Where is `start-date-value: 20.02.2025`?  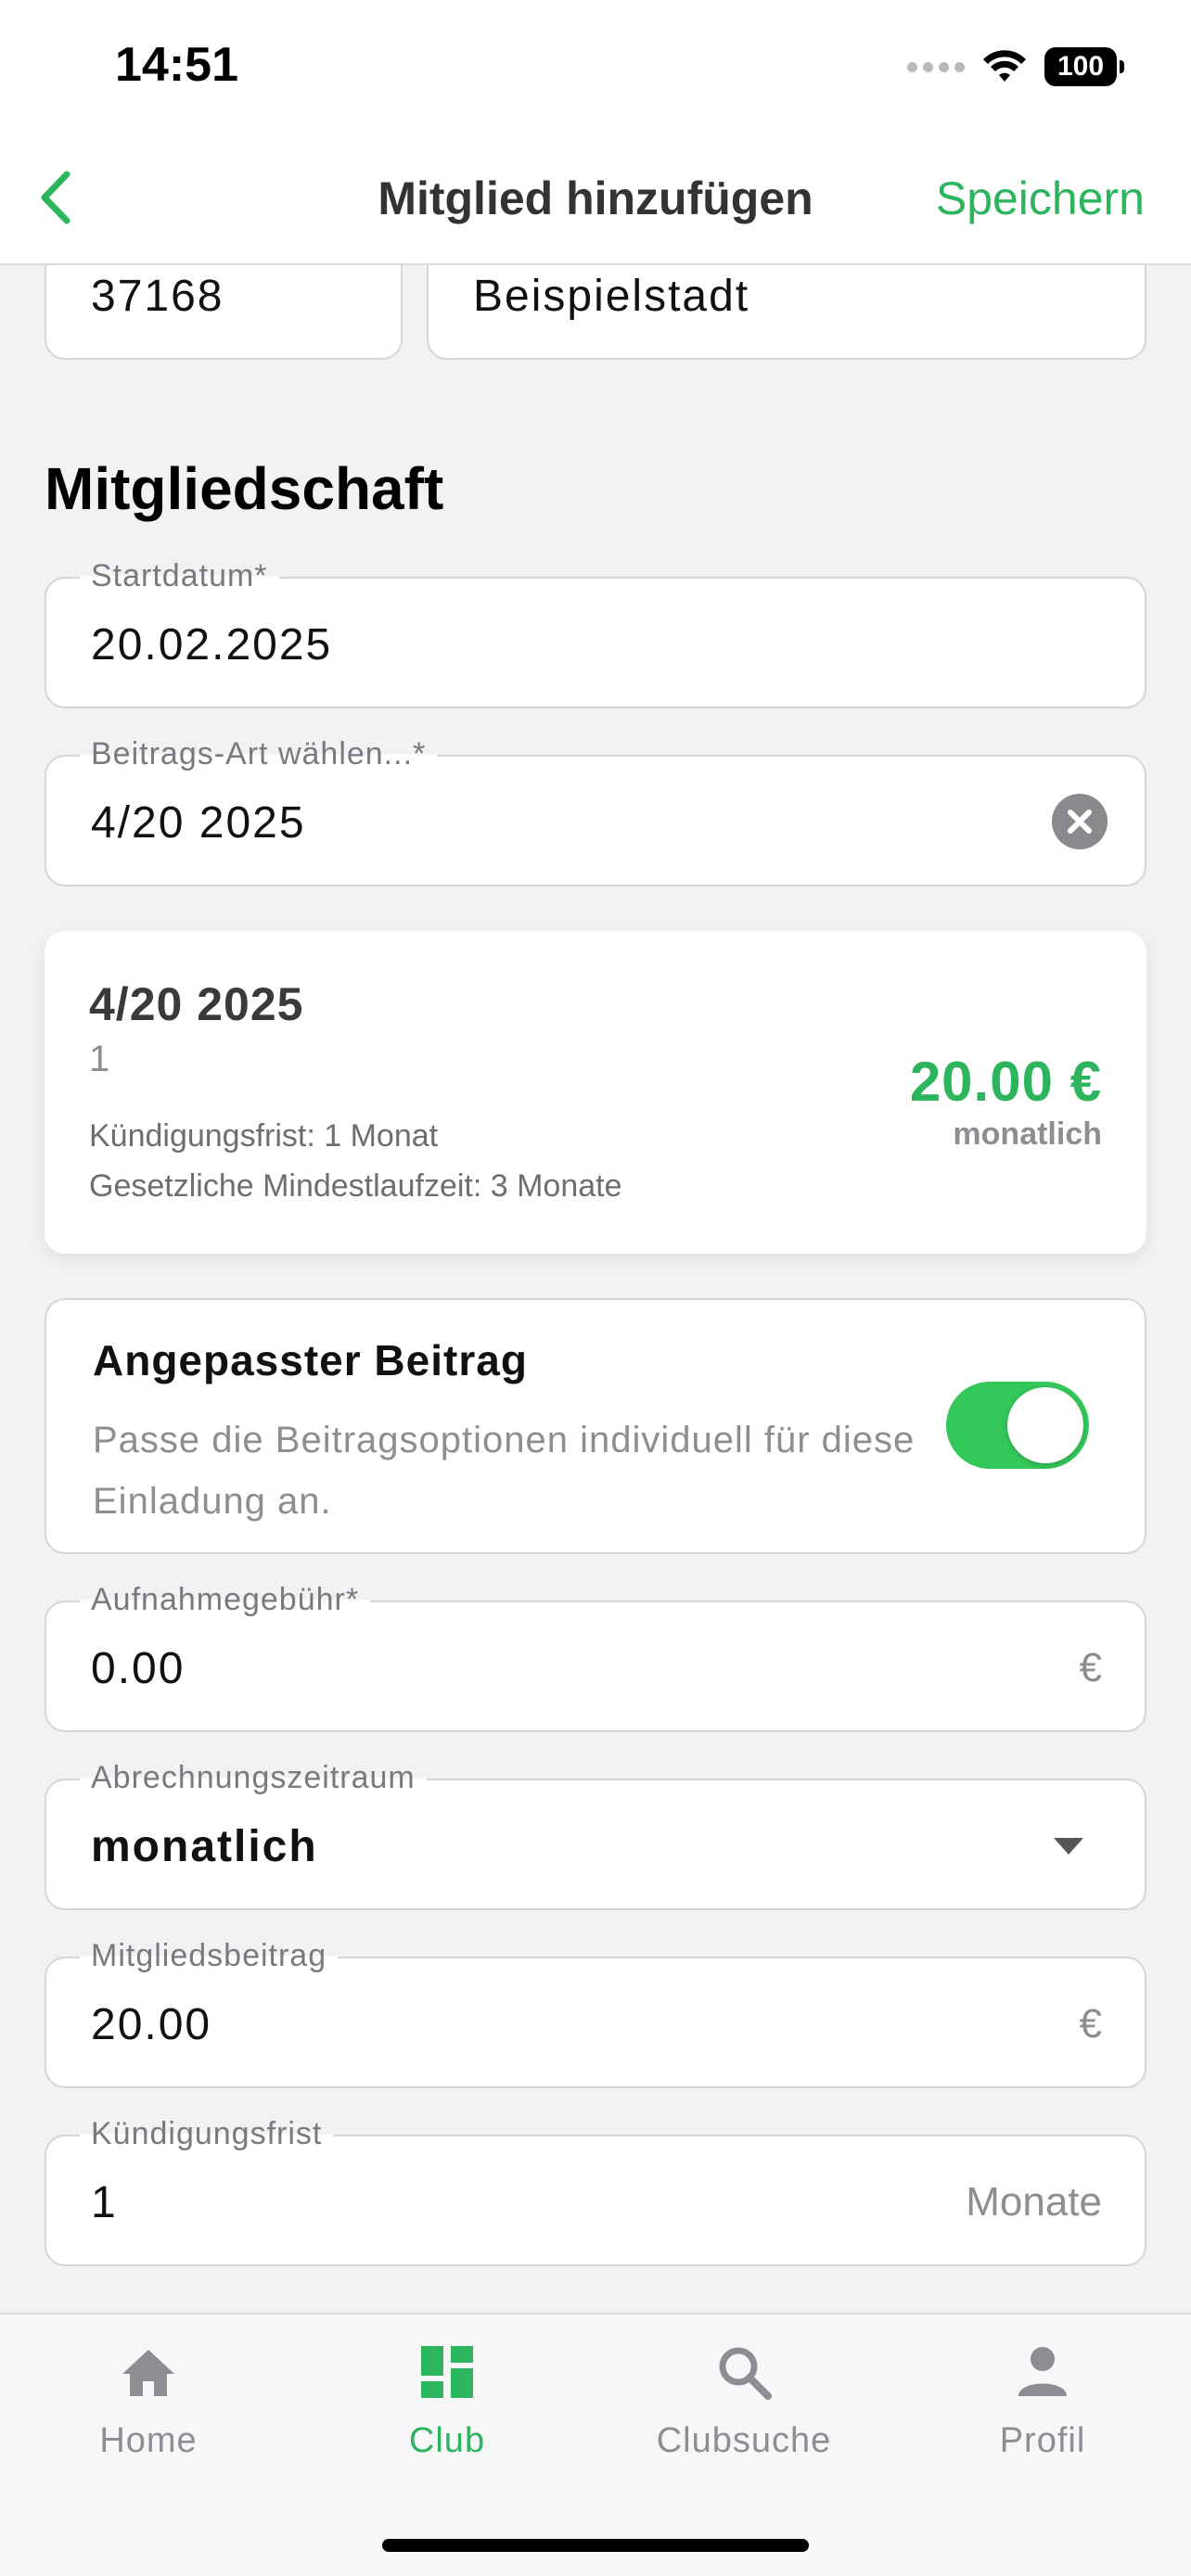 start-date-value: 20.02.2025 is located at coordinates (212, 645).